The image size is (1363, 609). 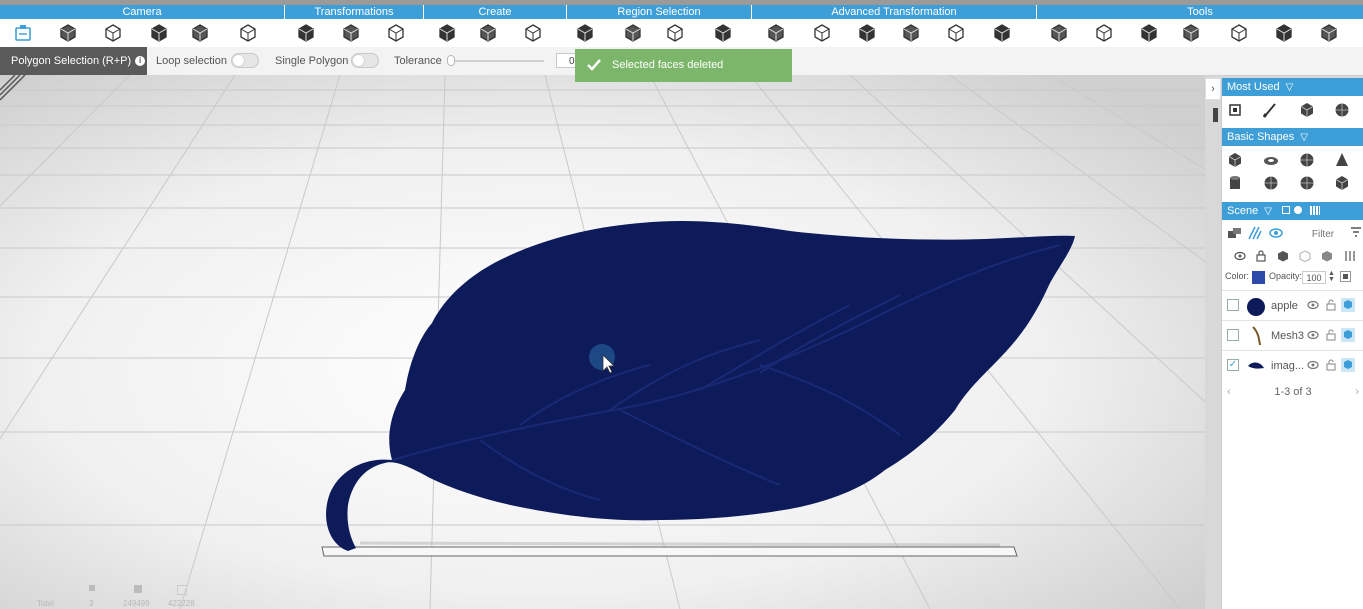 What do you see at coordinates (1356, 232) in the screenshot?
I see `filter-options-icon` at bounding box center [1356, 232].